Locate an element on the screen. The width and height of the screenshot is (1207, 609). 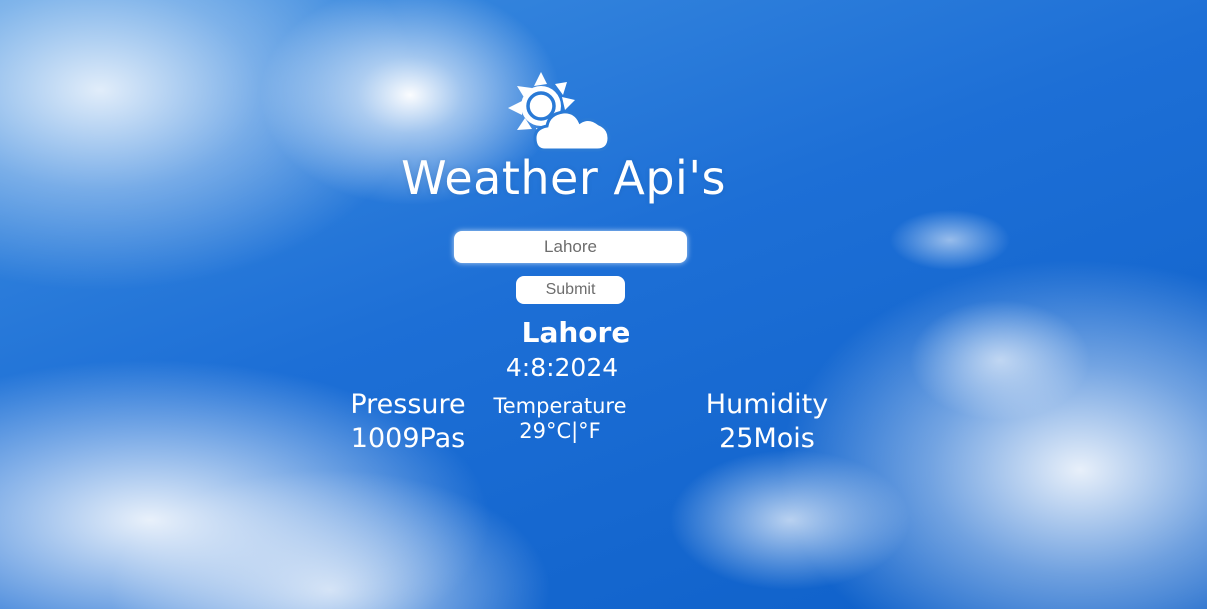
submit-button: Submit is located at coordinates (570, 290).